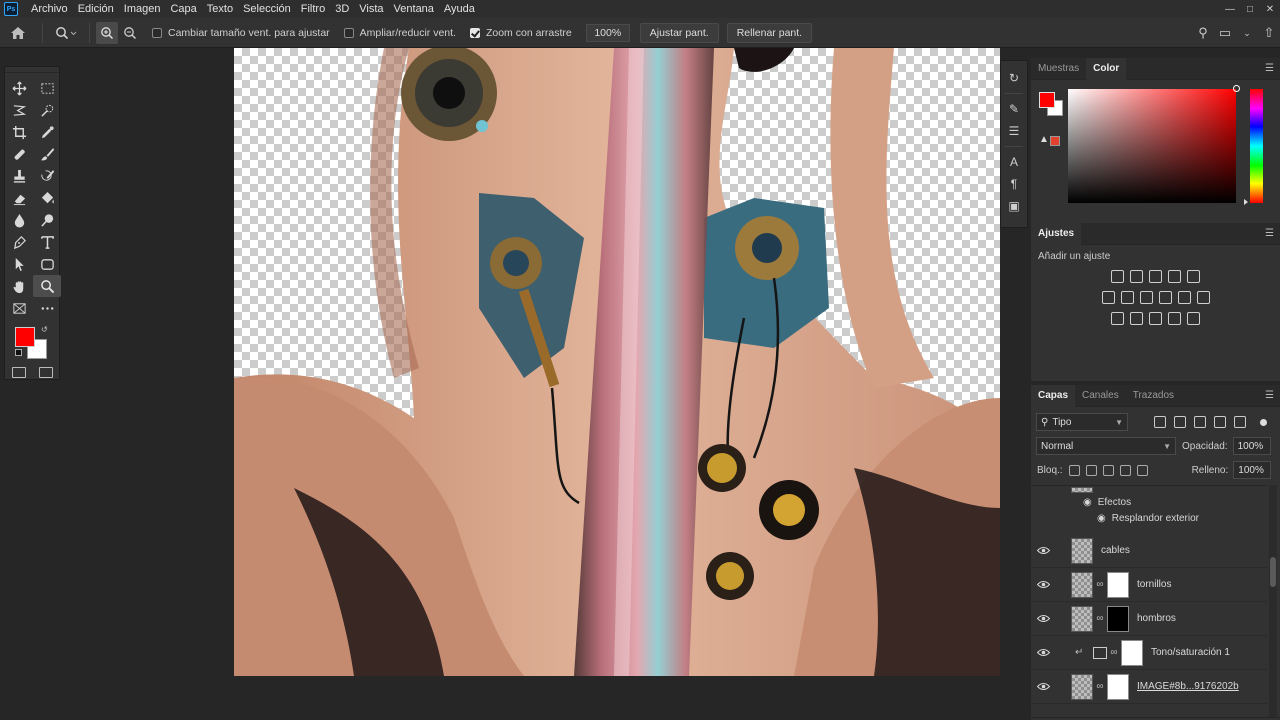  Describe the element at coordinates (47, 110) in the screenshot. I see `quick-selection-tool-icon` at that location.